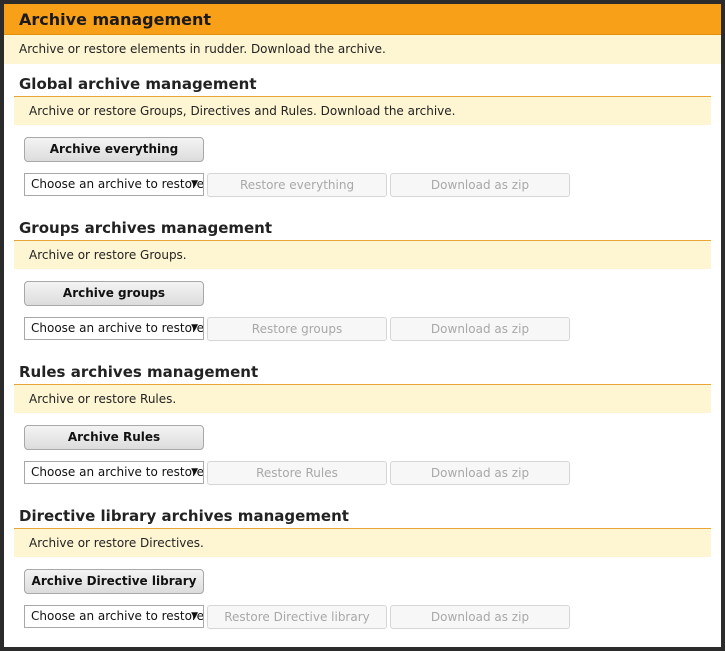  I want to click on section-title: Rules archives management, so click(139, 372).